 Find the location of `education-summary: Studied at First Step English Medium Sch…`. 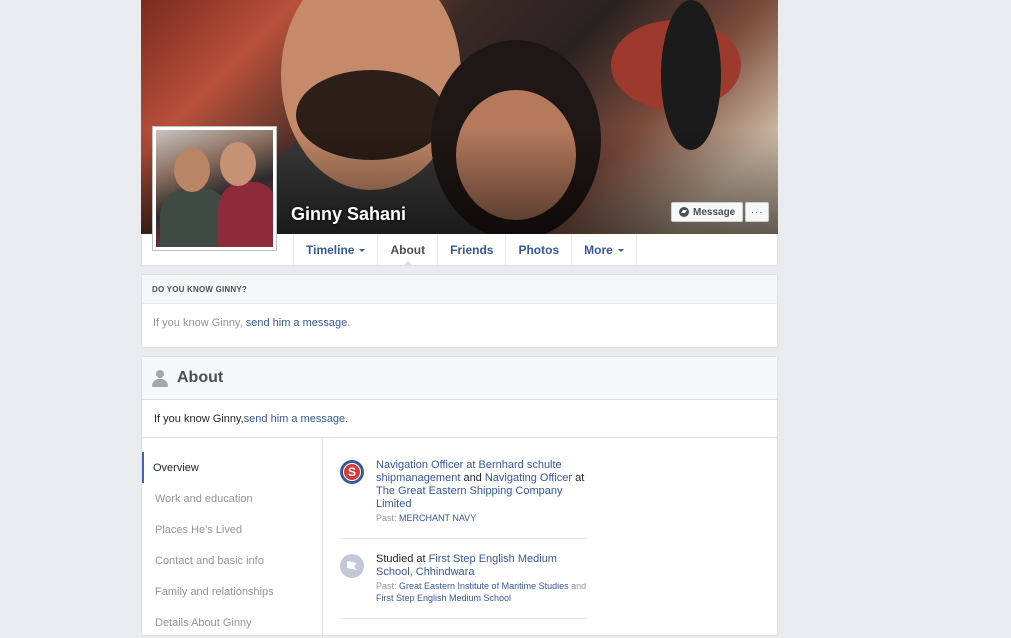

education-summary: Studied at First Step English Medium Sch… is located at coordinates (466, 565).